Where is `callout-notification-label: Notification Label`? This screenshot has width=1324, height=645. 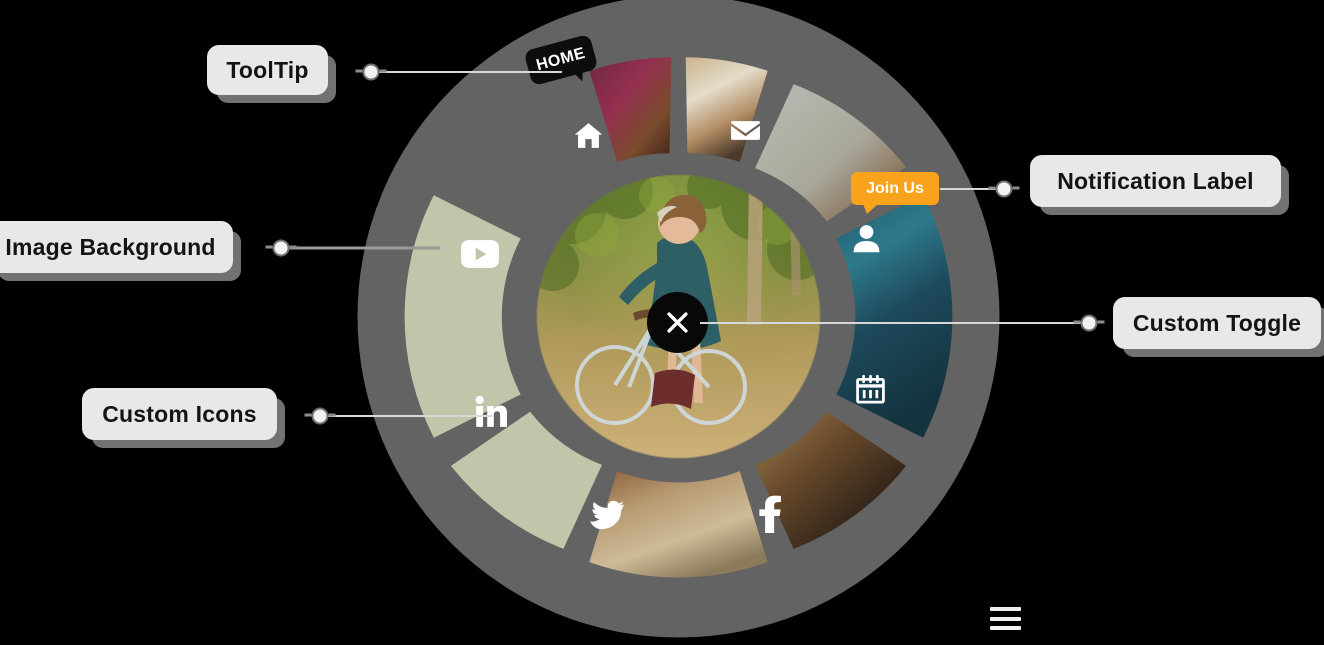 callout-notification-label: Notification Label is located at coordinates (1155, 181).